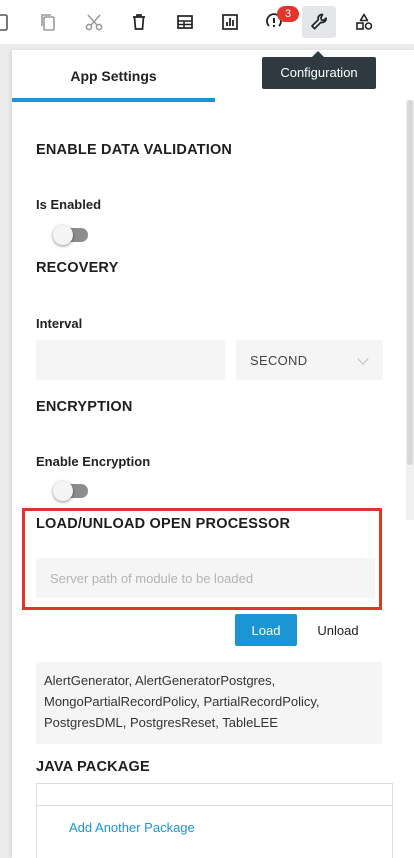 This screenshot has width=414, height=858. I want to click on chart-icon, so click(230, 22).